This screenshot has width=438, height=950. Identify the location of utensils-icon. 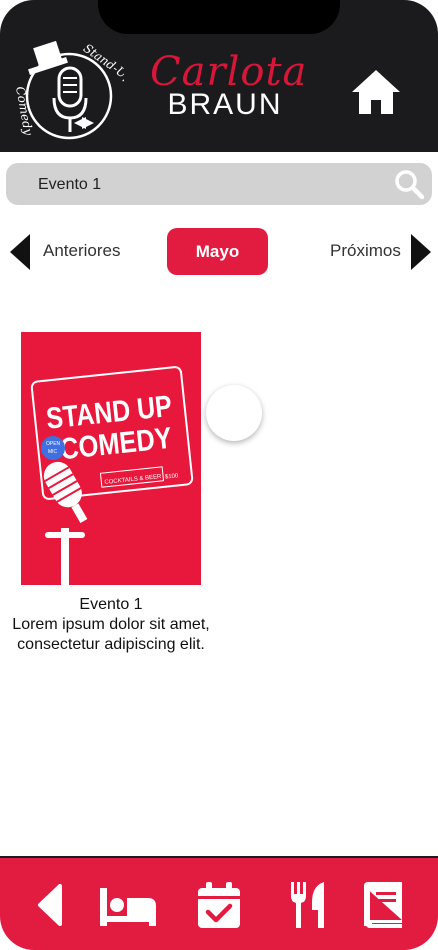
(308, 905).